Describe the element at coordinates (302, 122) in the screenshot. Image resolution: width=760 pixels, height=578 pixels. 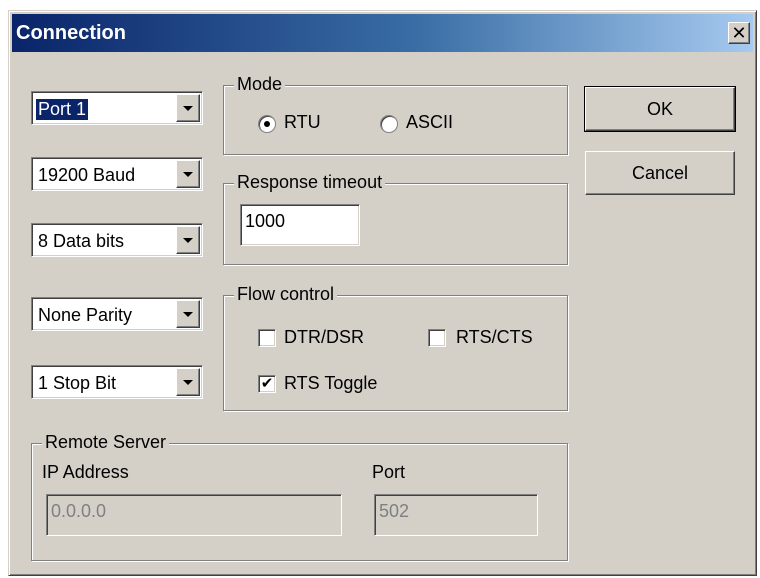
I see `rtu-label: RTU` at that location.